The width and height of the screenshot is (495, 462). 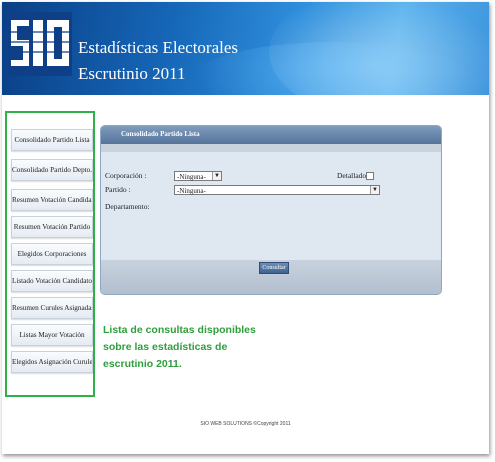 What do you see at coordinates (52, 140) in the screenshot?
I see `sidebar-item-consolidado-partido-lista: Consolidado Partido Lista` at bounding box center [52, 140].